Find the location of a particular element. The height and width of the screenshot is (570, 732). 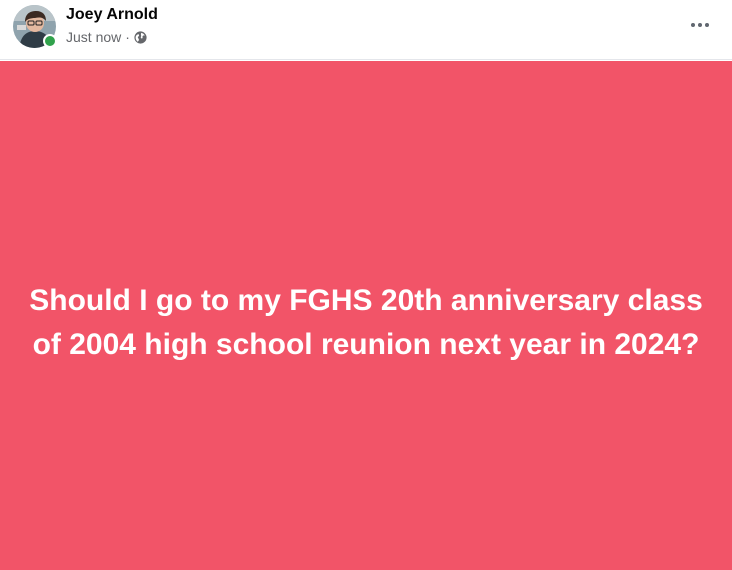

post-meta: Just now · is located at coordinates (106, 37).